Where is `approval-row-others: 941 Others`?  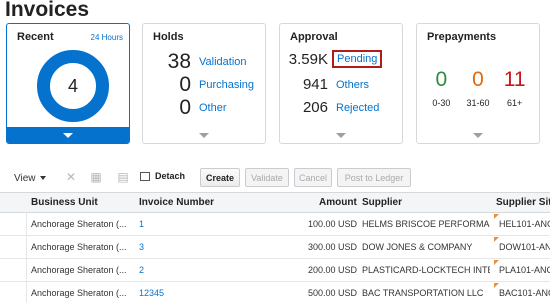
approval-row-others: 941 Others is located at coordinates (328, 84).